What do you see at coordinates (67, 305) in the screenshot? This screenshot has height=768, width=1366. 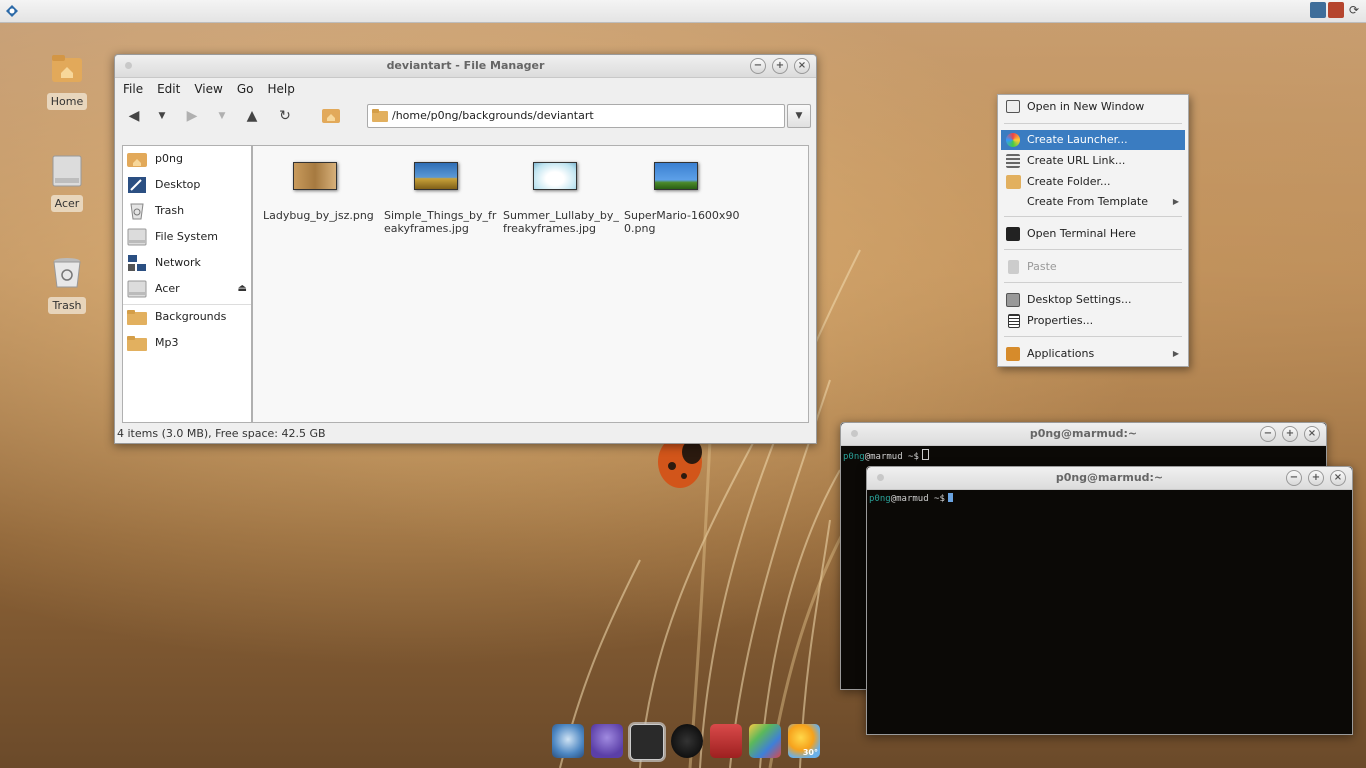 I see `desktop-icon-label: Trash` at bounding box center [67, 305].